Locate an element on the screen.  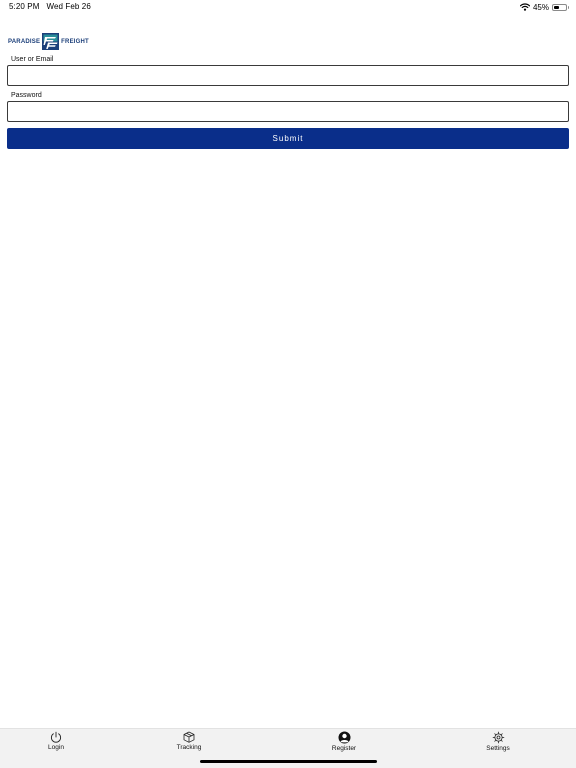
password-input is located at coordinates (288, 111).